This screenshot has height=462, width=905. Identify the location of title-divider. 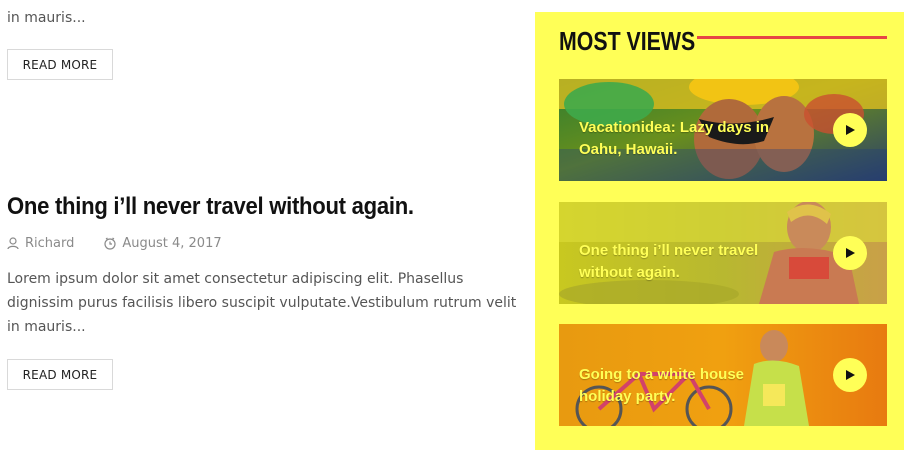
(792, 37).